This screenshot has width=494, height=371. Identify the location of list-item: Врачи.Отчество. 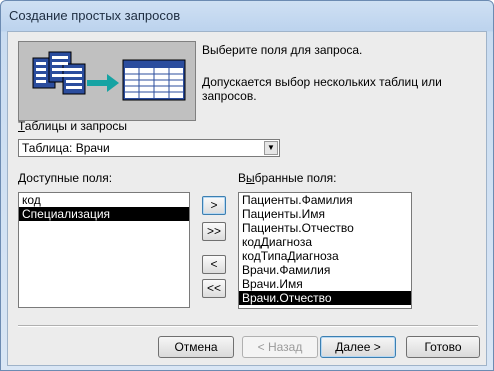
(325, 298).